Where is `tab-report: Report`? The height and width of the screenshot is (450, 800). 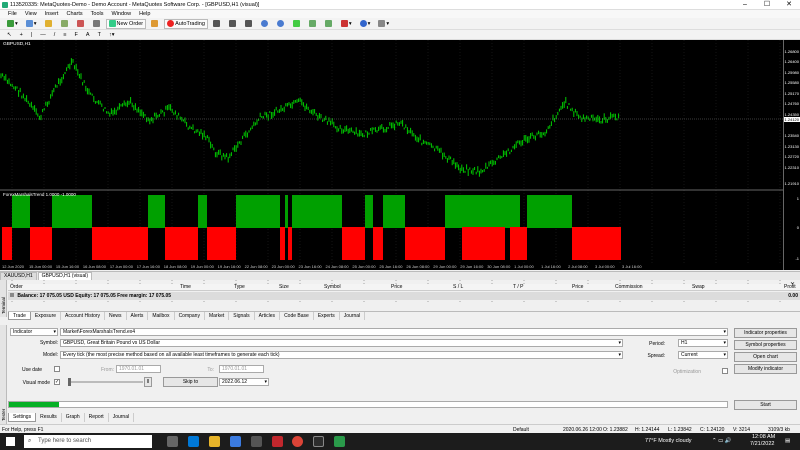
tab-report: Report is located at coordinates (97, 417).